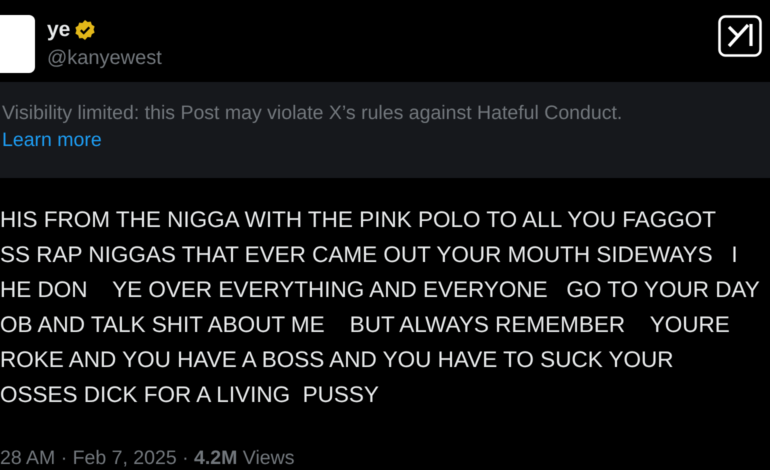  I want to click on post-text-line: ROKE AND YOU HAVE A BOSS AND YOU HAVE TO SUCK YOUR, so click(337, 360).